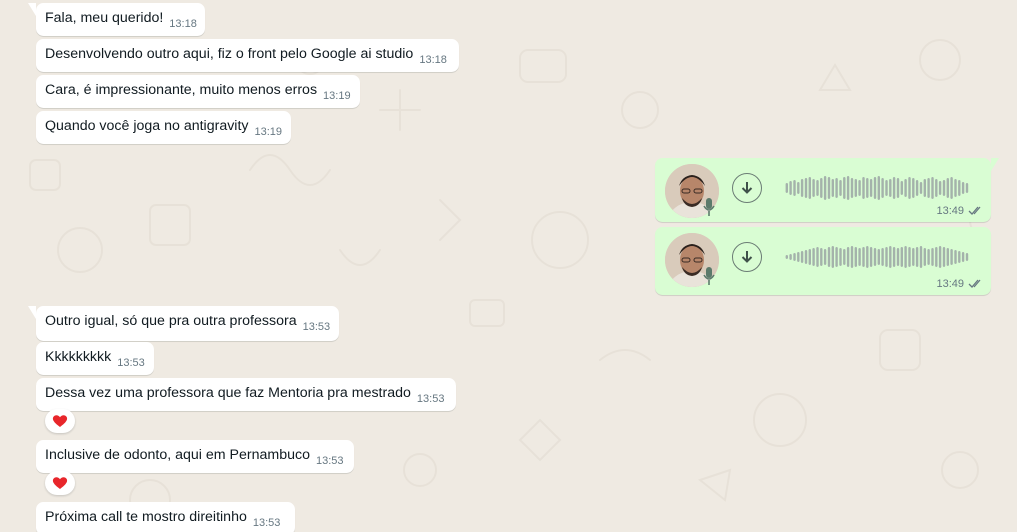 This screenshot has width=1017, height=532. Describe the element at coordinates (116, 19) in the screenshot. I see `incoming-message: Fala, meu querido! 13:18` at that location.